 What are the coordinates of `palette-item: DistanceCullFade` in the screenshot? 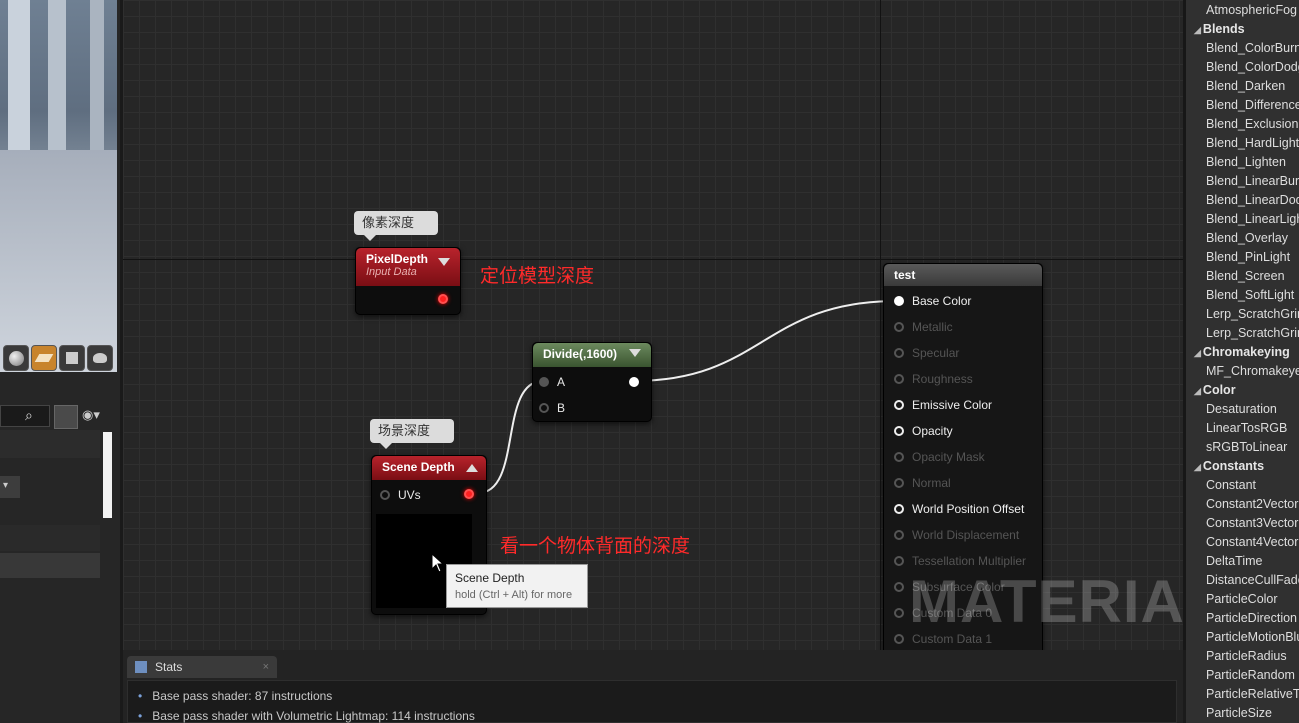 It's located at (1252, 580).